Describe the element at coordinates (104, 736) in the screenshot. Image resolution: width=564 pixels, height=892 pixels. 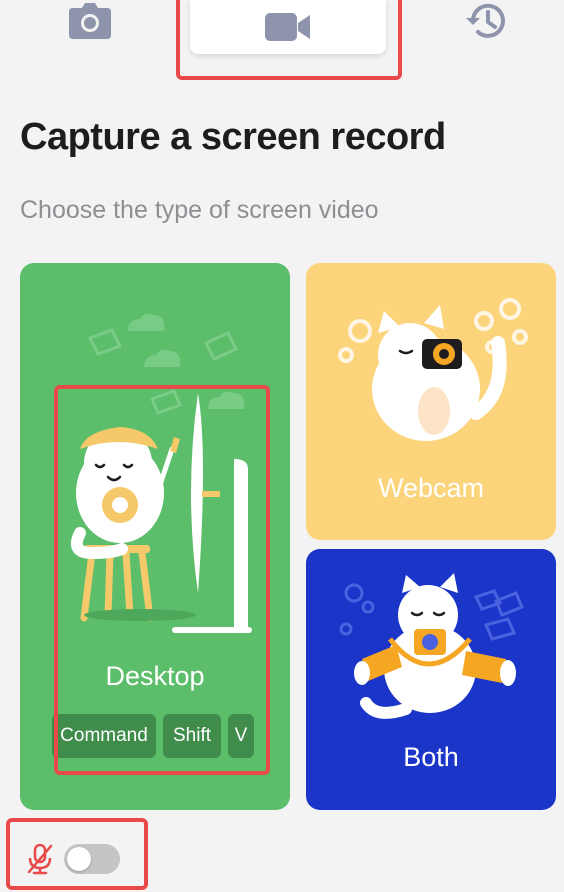
I see `shortcut-key-command: Command` at that location.